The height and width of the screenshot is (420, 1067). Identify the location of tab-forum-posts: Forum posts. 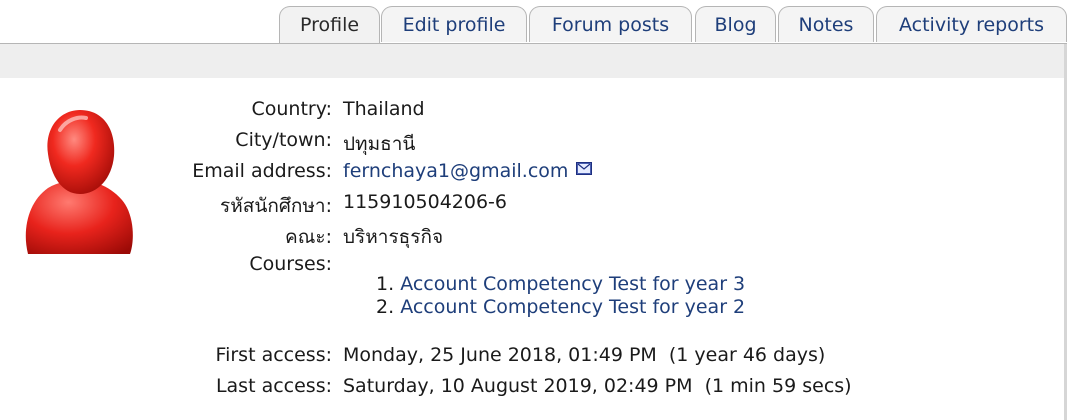
(610, 24).